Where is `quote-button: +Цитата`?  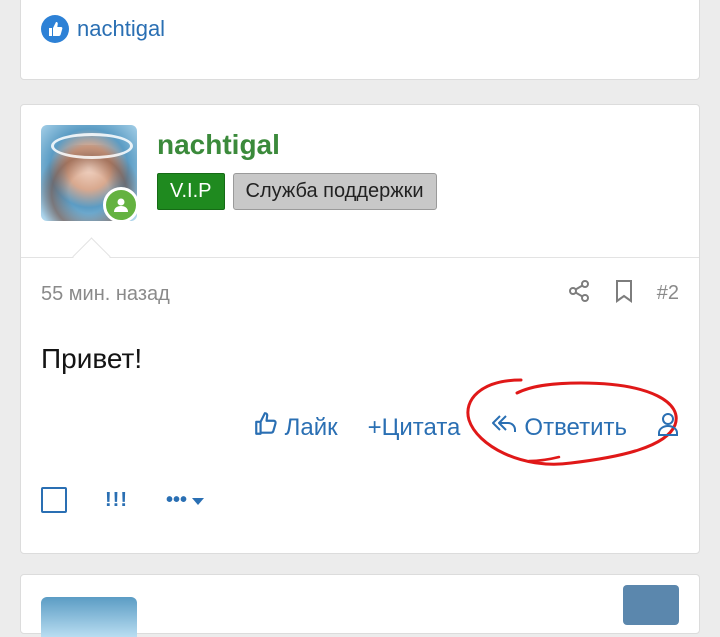
quote-button: +Цитата is located at coordinates (414, 428).